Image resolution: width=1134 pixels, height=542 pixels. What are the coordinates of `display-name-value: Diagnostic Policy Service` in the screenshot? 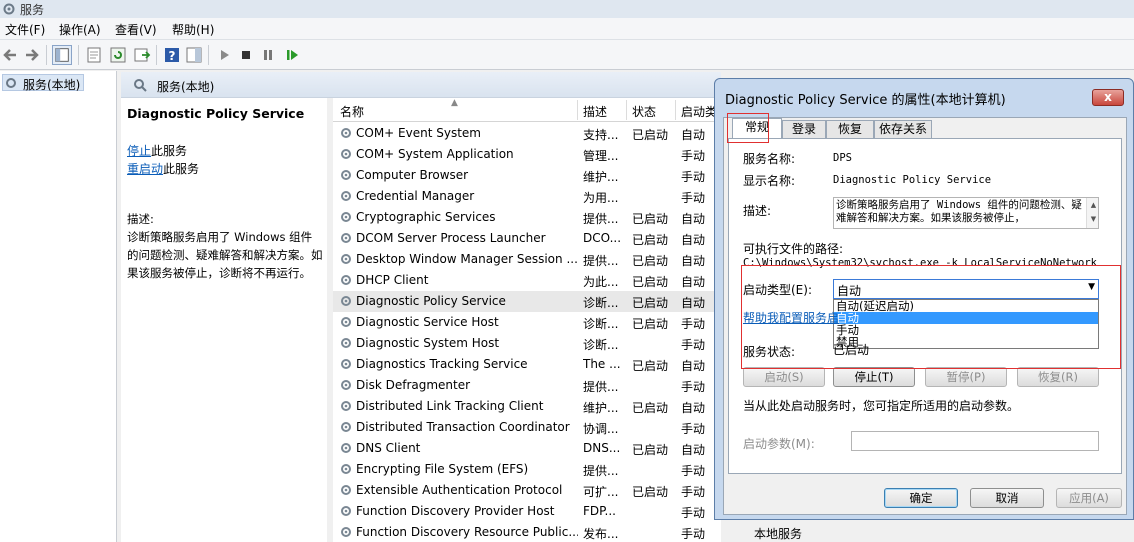 It's located at (912, 180).